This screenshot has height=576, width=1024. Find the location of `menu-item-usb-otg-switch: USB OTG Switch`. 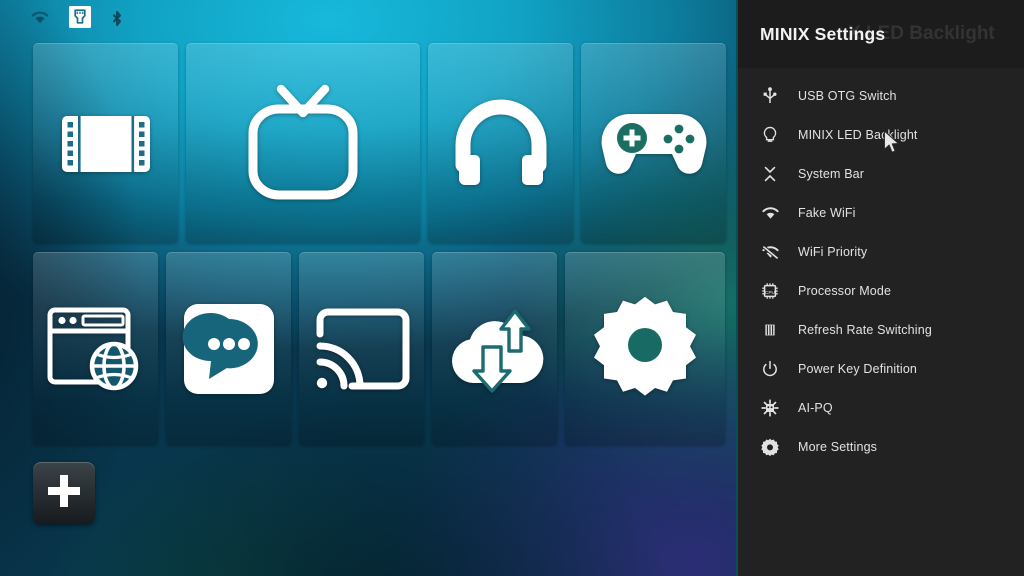

menu-item-usb-otg-switch: USB OTG Switch is located at coordinates (881, 95).